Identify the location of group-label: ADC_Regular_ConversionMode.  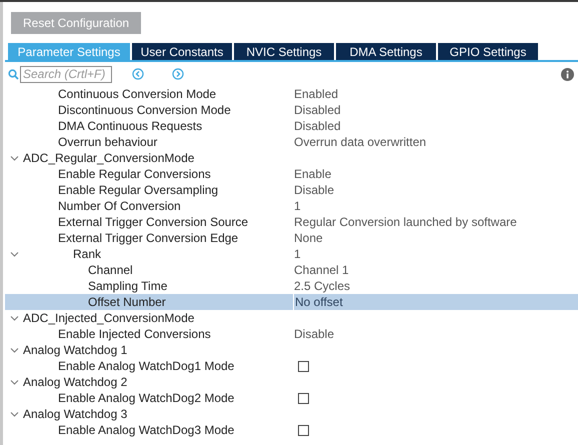
(108, 158).